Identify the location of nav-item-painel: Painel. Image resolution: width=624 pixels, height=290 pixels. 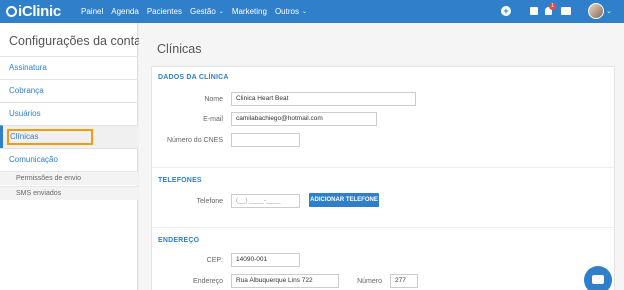
(92, 11).